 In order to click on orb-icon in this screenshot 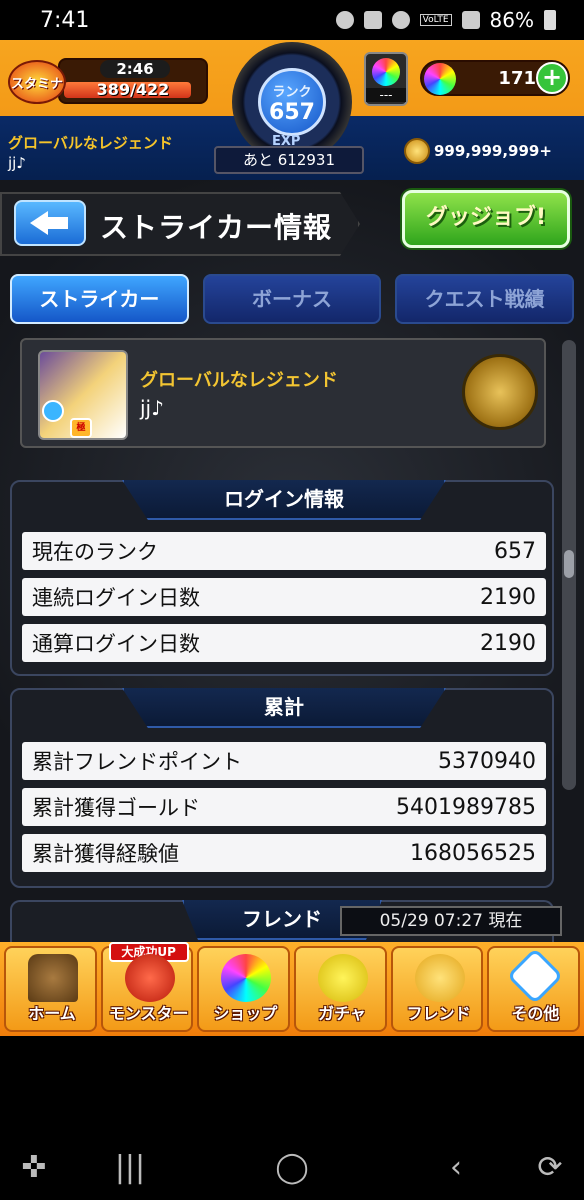, I will do `click(386, 72)`.